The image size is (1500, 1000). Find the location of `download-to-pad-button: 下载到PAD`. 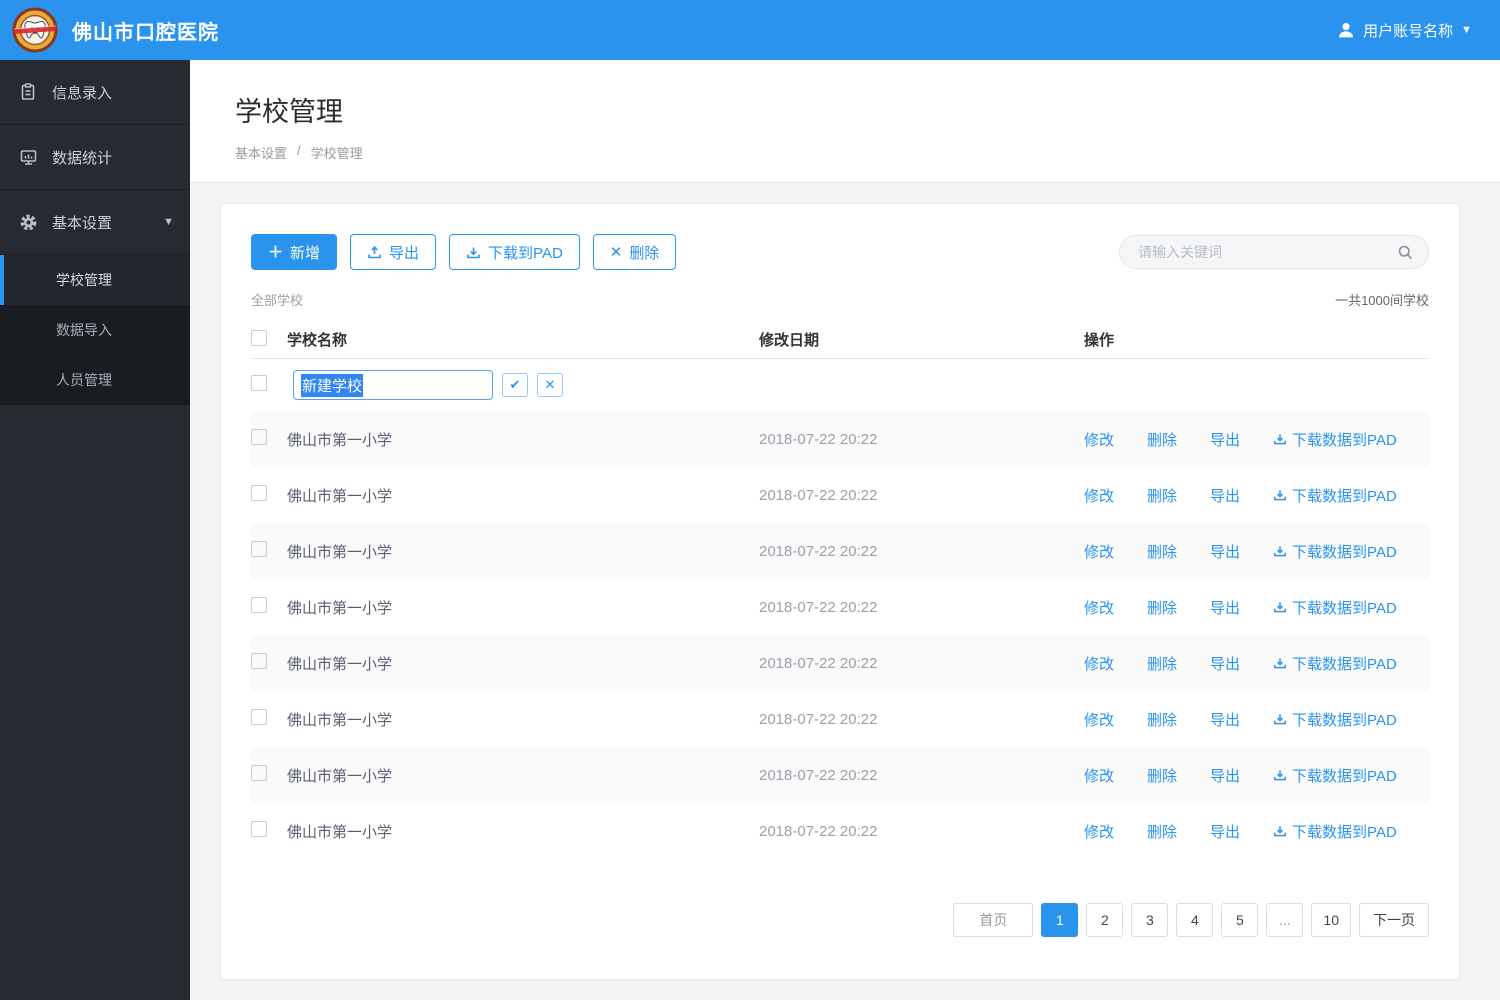

download-to-pad-button: 下载到PAD is located at coordinates (514, 252).